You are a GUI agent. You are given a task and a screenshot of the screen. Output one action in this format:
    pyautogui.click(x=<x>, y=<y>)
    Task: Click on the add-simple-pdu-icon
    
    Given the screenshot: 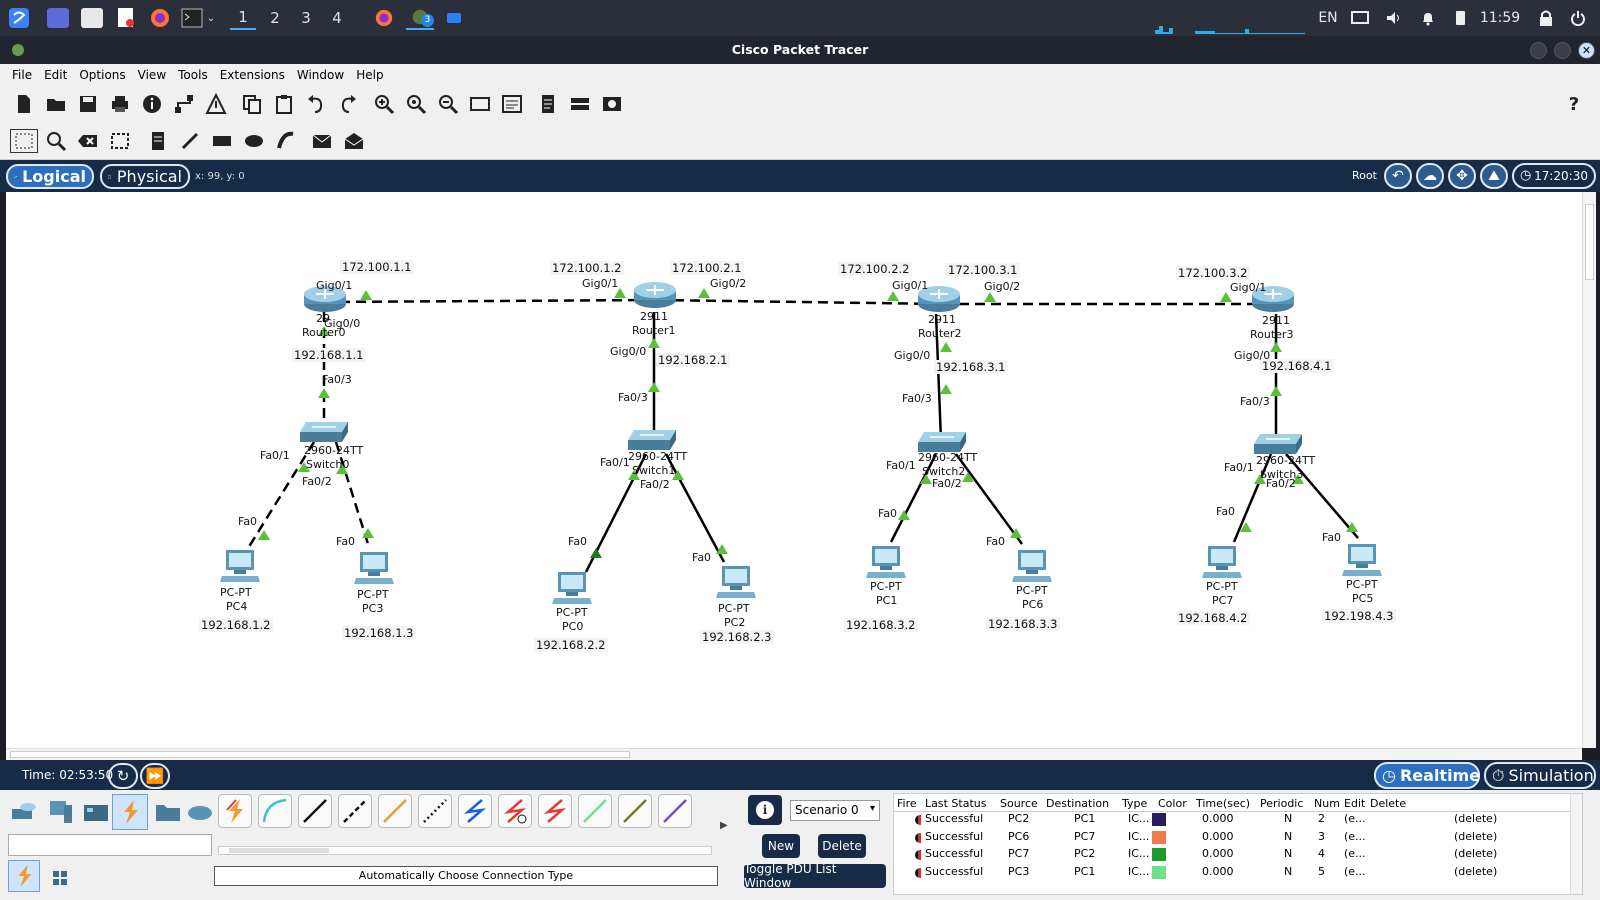 What is the action you would take?
    pyautogui.click(x=322, y=141)
    